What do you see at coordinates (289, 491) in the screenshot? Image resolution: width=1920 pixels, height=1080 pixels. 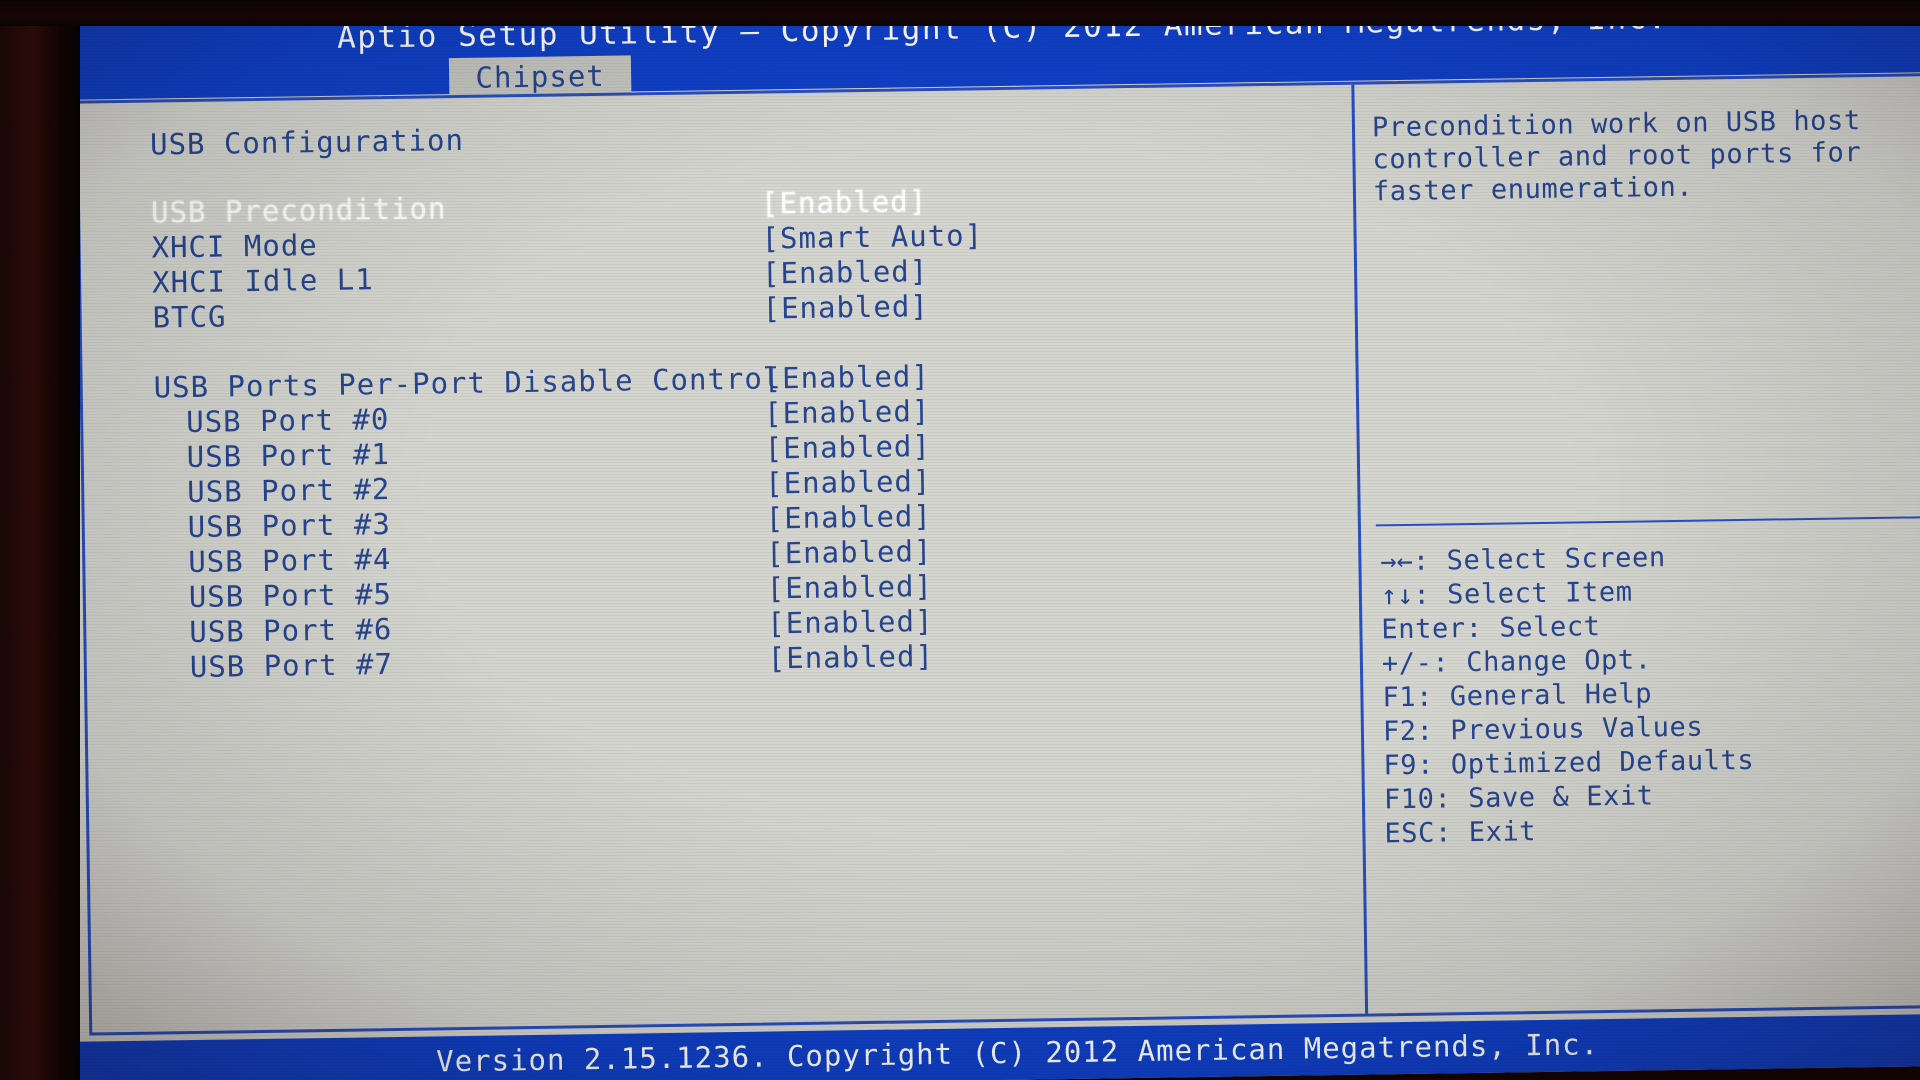 I see `setting-label: USB Port #2` at bounding box center [289, 491].